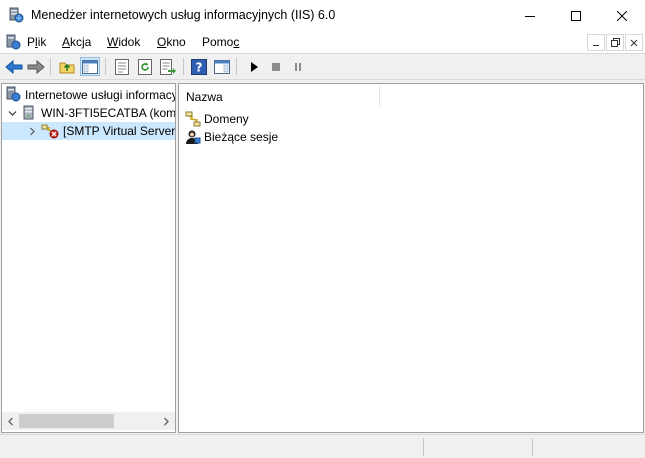 Image resolution: width=645 pixels, height=458 pixels. I want to click on smtp-server-stopped-icon, so click(50, 131).